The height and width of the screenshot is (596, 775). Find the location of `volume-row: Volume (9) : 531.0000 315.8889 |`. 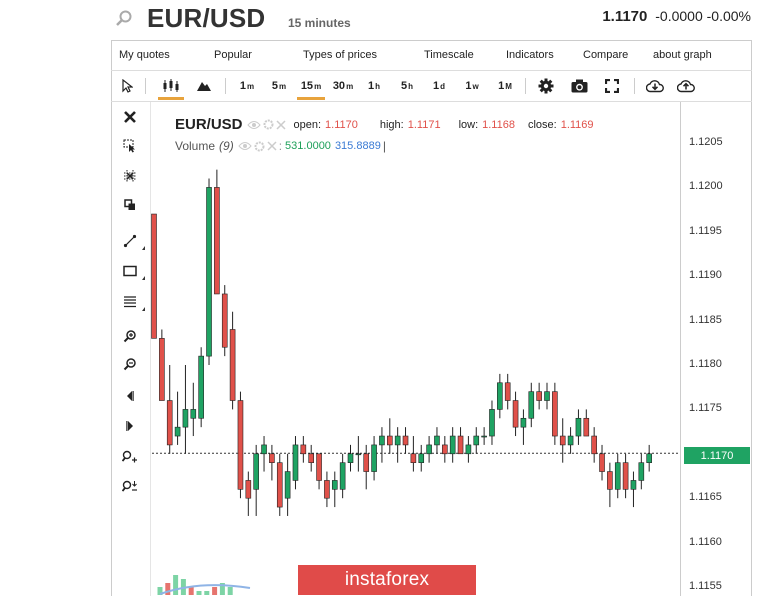

volume-row: Volume (9) : 531.0000 315.8889 | is located at coordinates (280, 146).